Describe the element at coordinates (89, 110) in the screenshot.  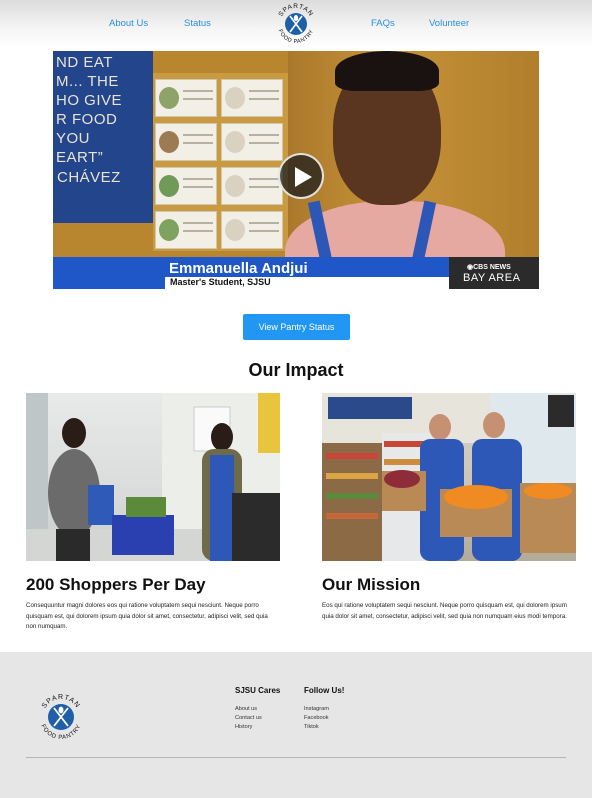
I see `quote-poster-text: ND EAT M... THE HO GIVE R FOOD YOU EART”` at that location.